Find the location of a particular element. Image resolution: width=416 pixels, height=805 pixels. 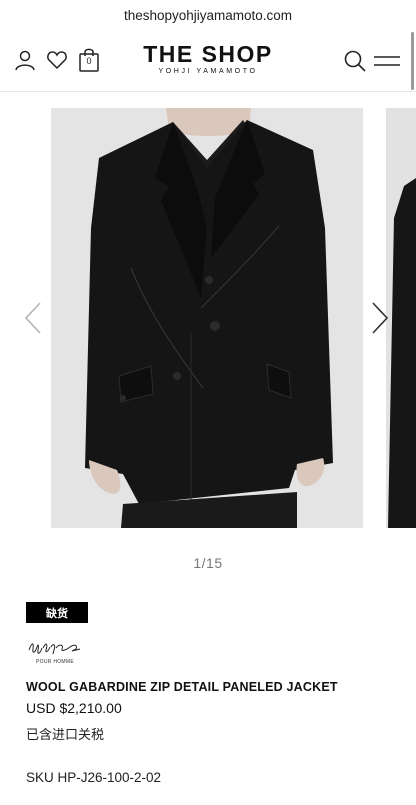

chevron-right-icon is located at coordinates (380, 318).